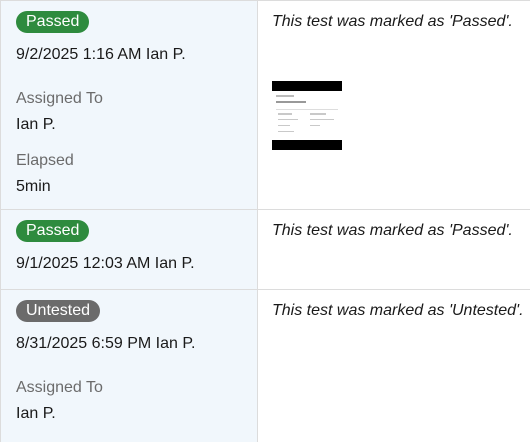  I want to click on result-timestamp: 9/1/2025 12:03 AM, so click(83, 263).